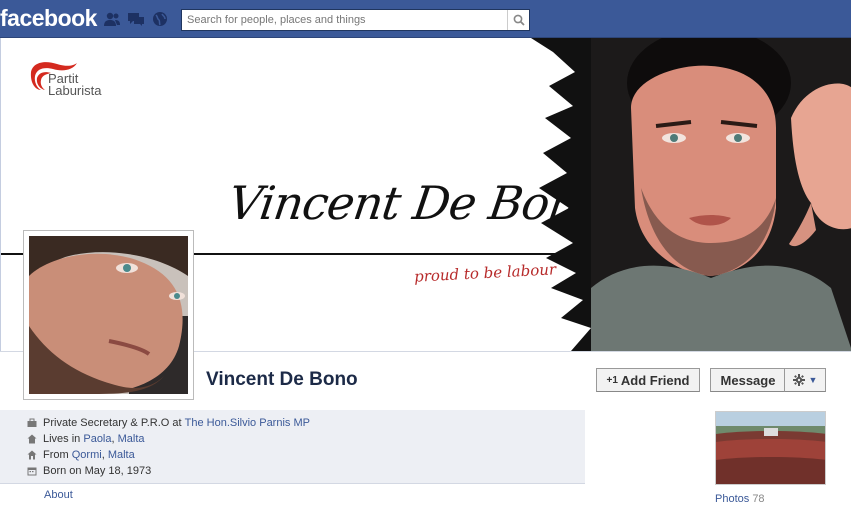  I want to click on lives-in-info: Lives in Paola, Malta, so click(86, 439).